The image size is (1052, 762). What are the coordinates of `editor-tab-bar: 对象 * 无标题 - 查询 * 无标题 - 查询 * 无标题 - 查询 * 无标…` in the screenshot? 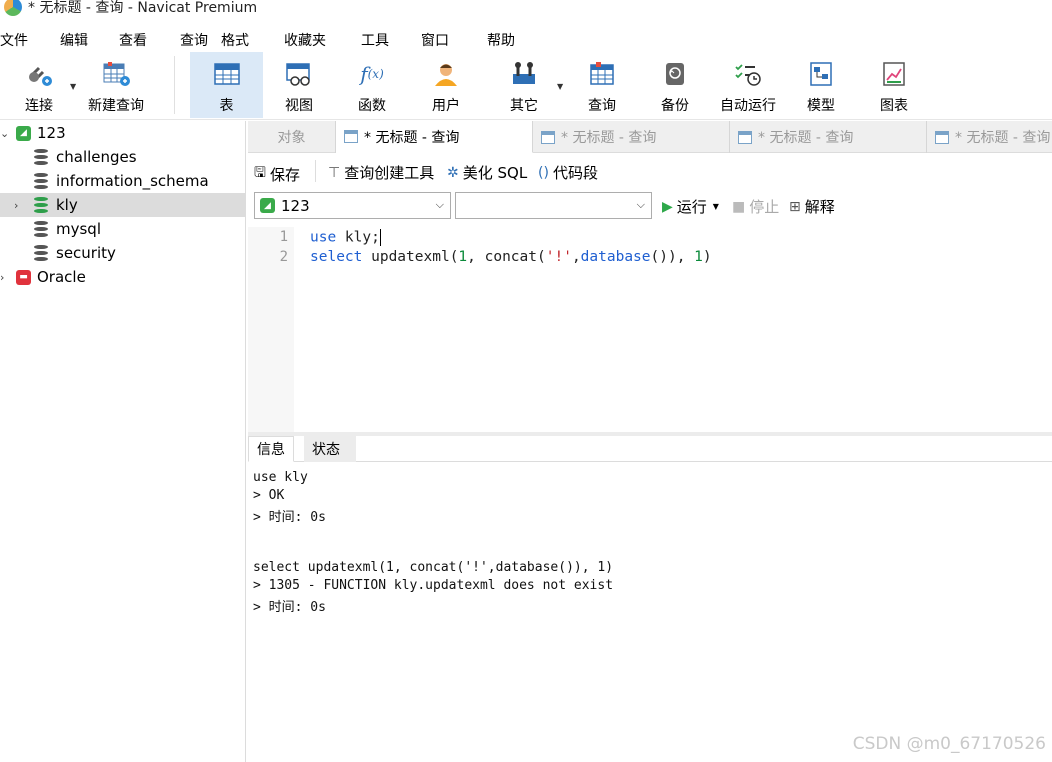 It's located at (650, 137).